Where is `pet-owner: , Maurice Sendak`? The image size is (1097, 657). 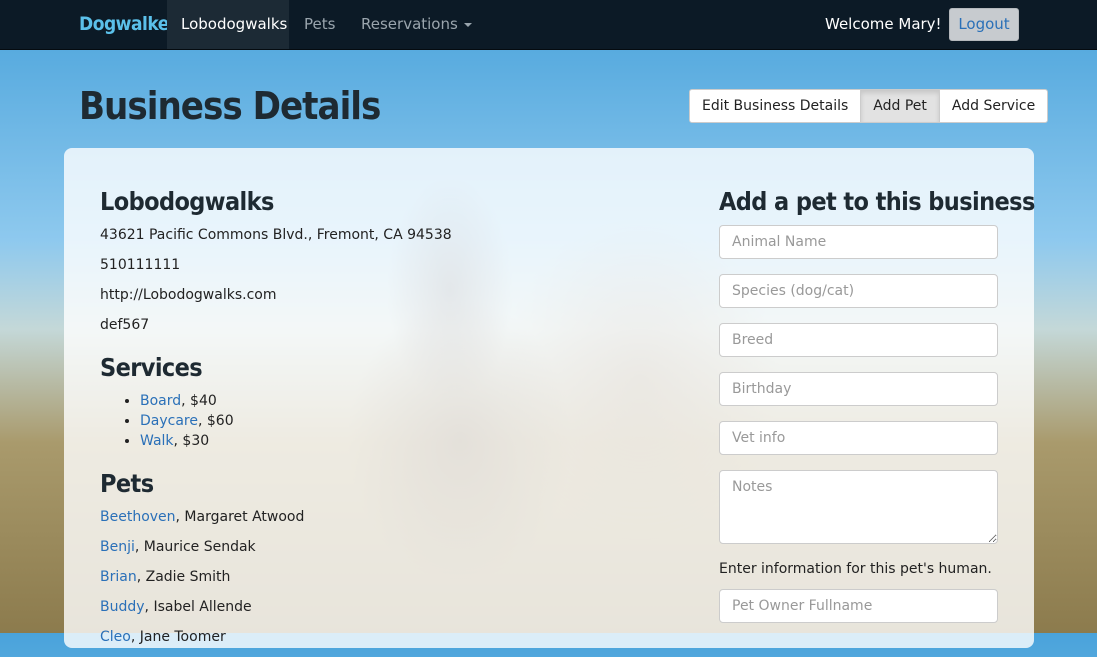 pet-owner: , Maurice Sendak is located at coordinates (195, 547).